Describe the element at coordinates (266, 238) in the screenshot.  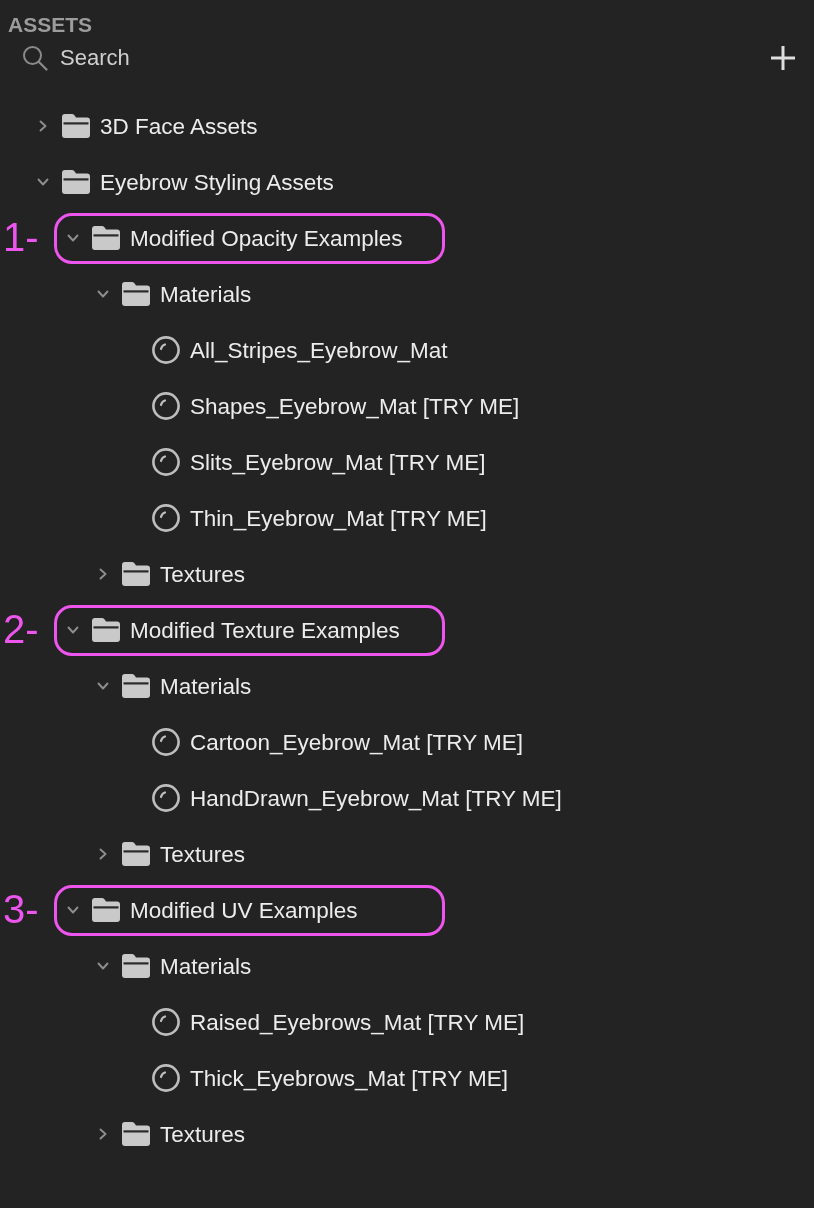
I see `folder-name: Modified Opacity Examples` at that location.